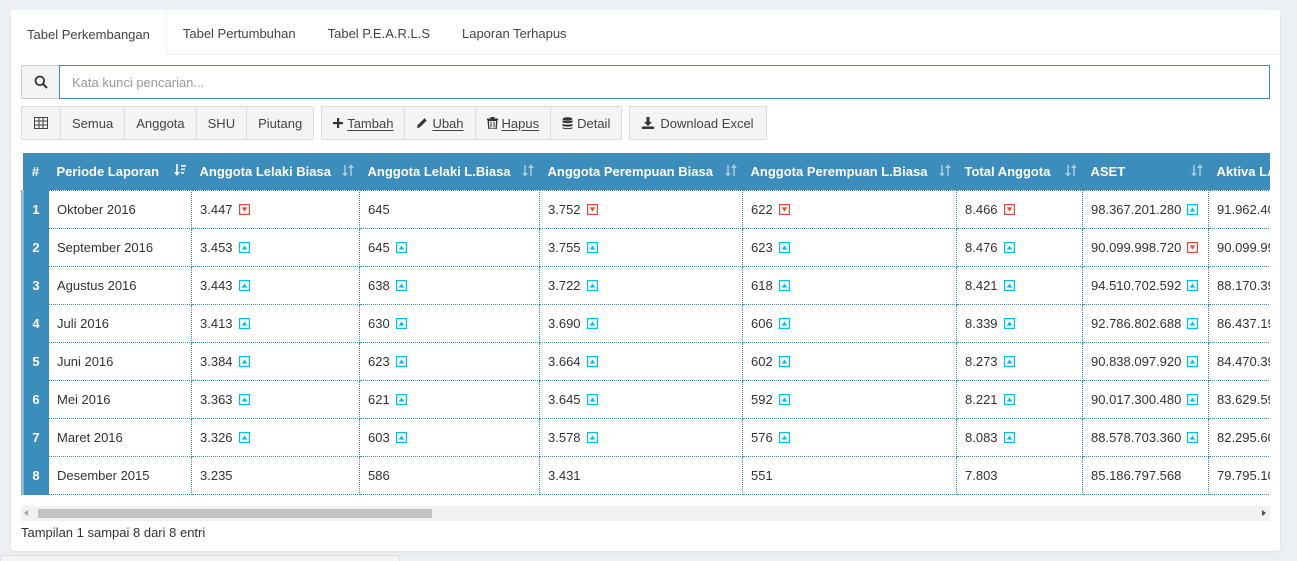  I want to click on detail-button: Detail, so click(586, 123).